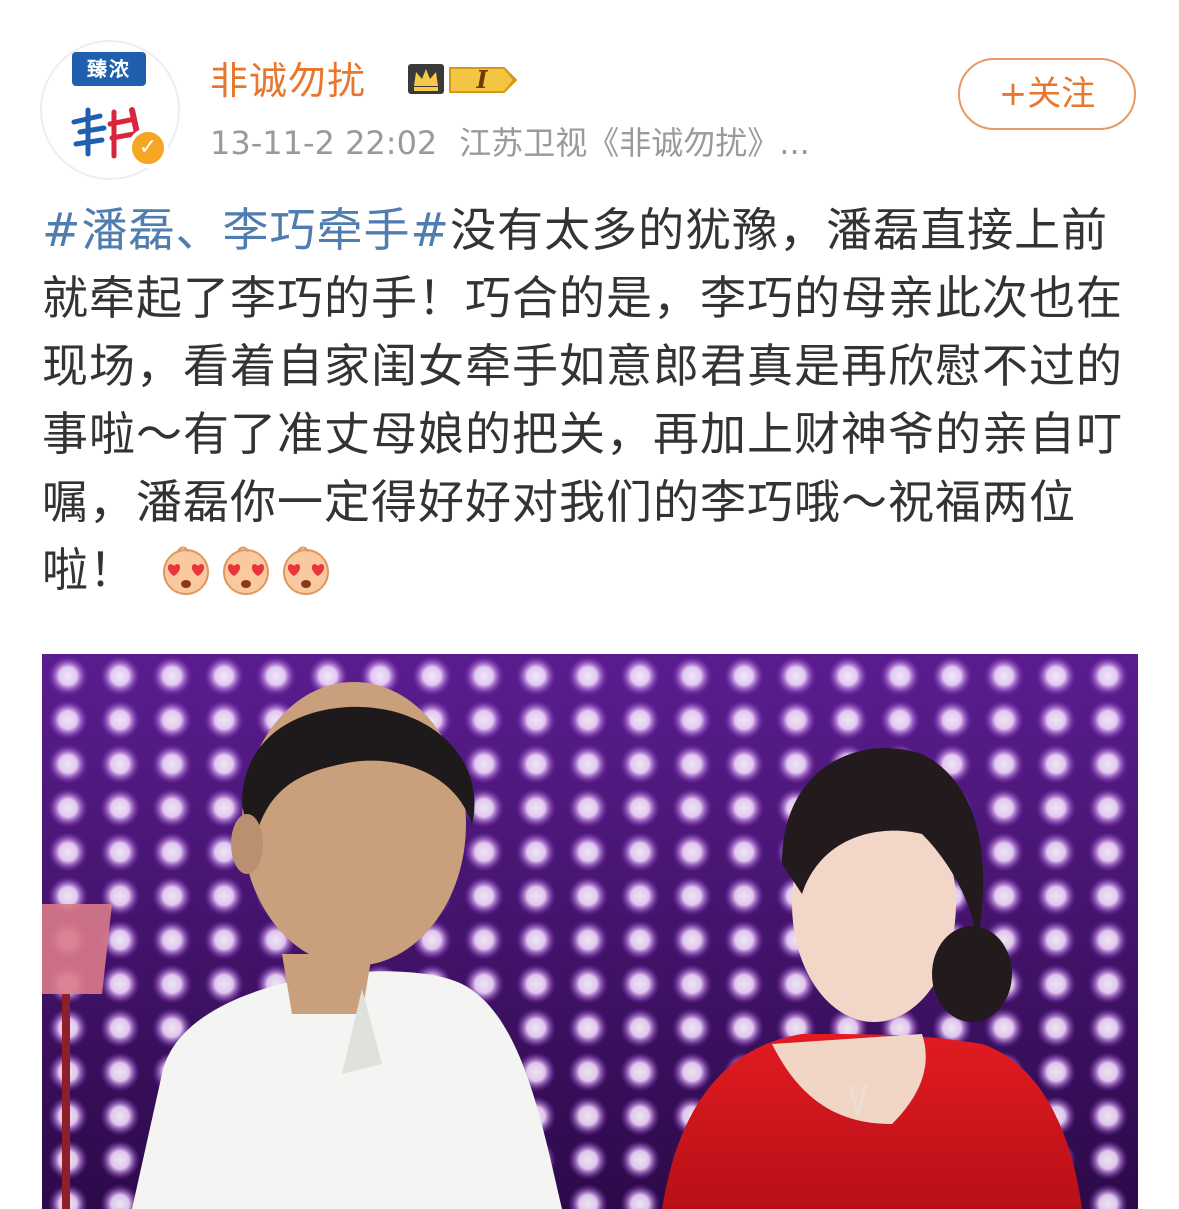 The width and height of the screenshot is (1179, 1209). I want to click on avatar-brand-text: 臻浓, so click(109, 69).